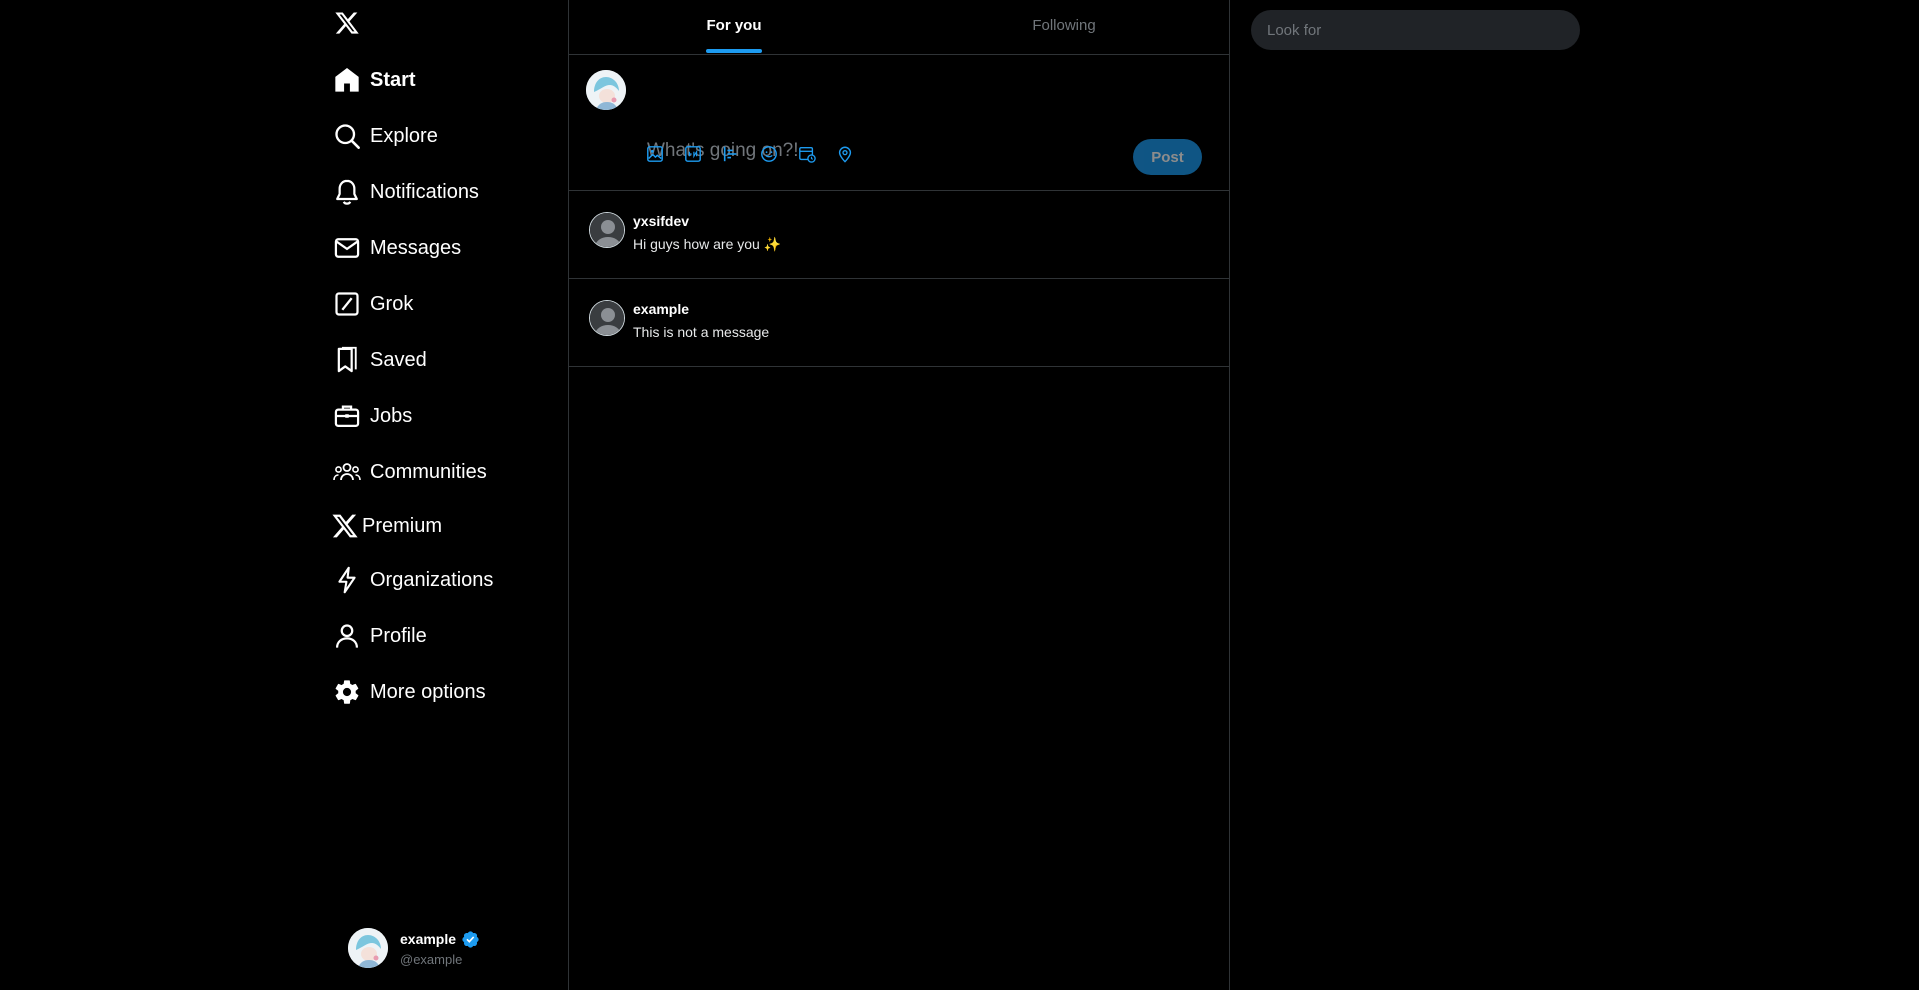  I want to click on sidebar-item-label: Organizations, so click(432, 579).